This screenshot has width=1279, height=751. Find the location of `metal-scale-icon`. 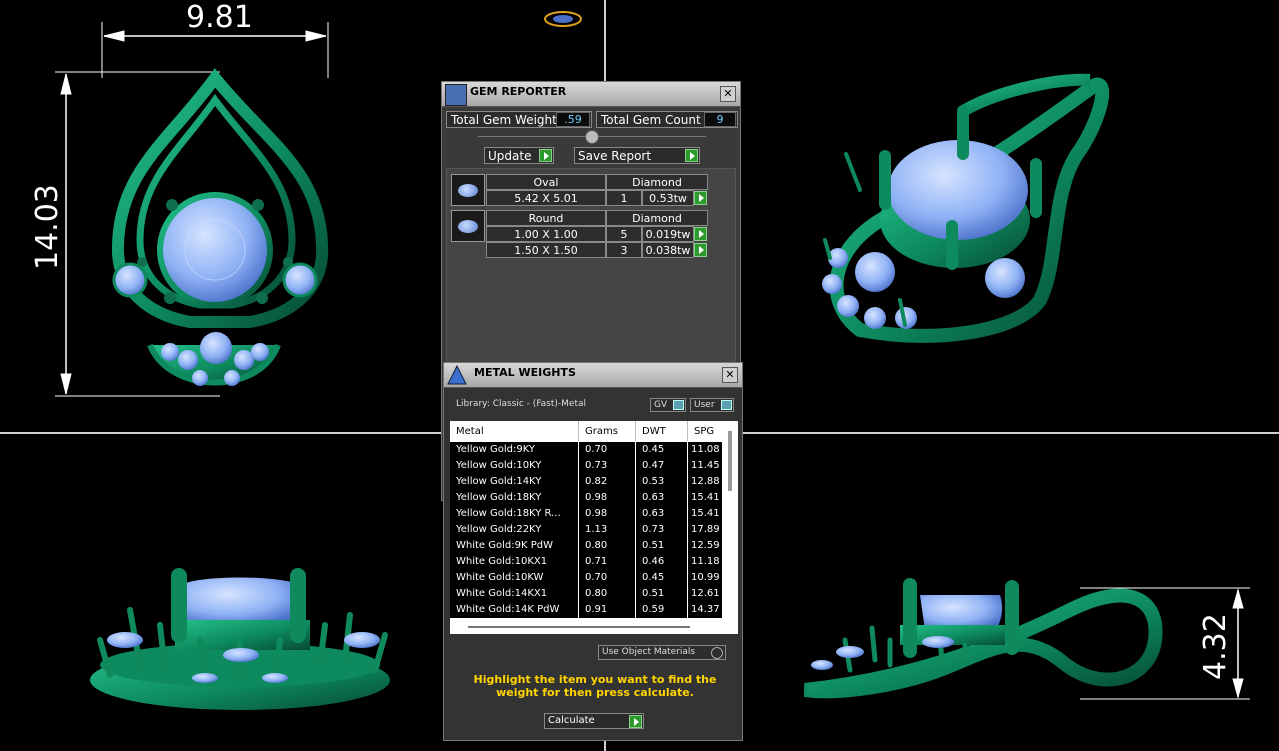

metal-scale-icon is located at coordinates (457, 375).